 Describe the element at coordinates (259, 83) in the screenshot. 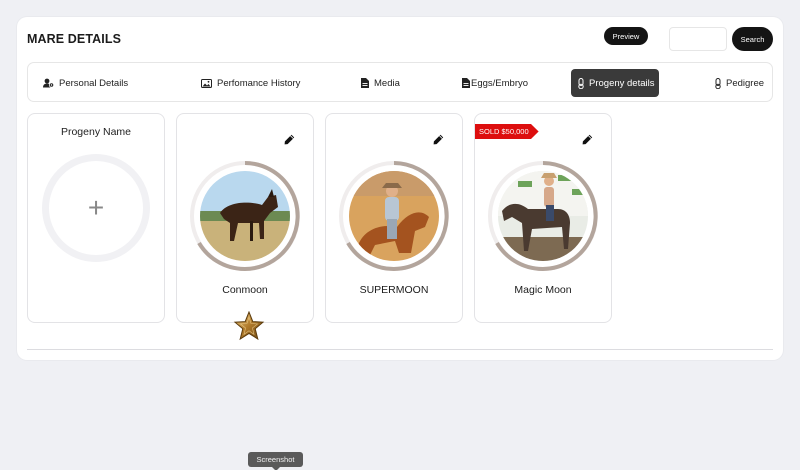

I see `tab-label: Perfomance History` at that location.